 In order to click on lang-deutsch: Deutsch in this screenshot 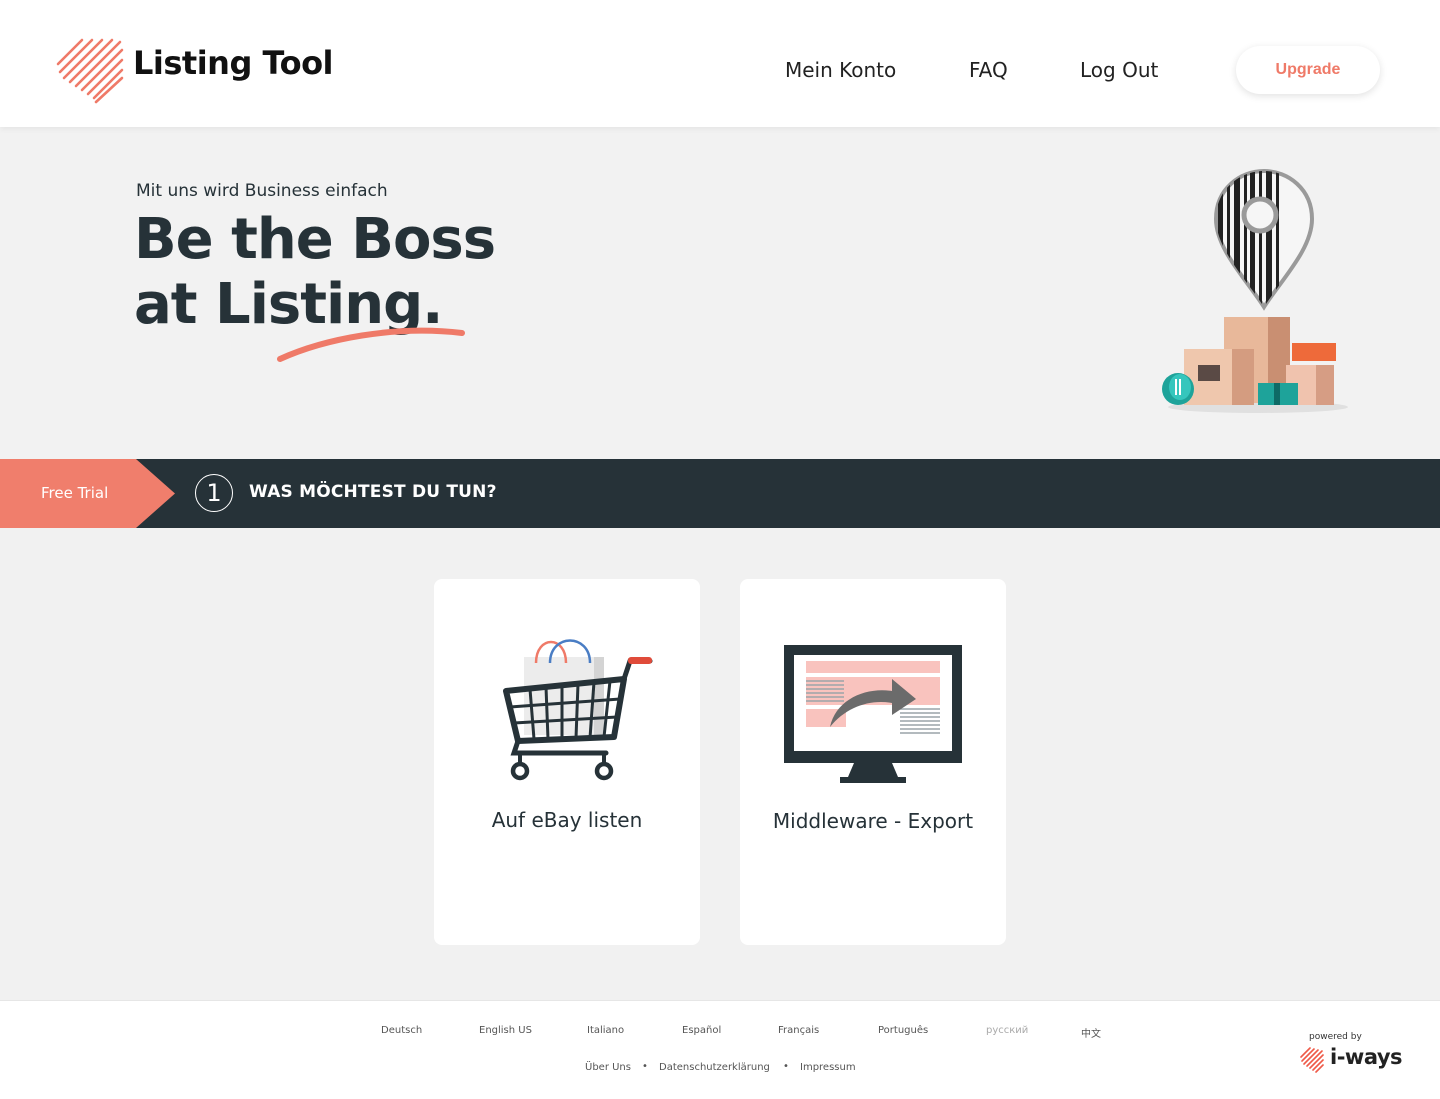, I will do `click(401, 1030)`.